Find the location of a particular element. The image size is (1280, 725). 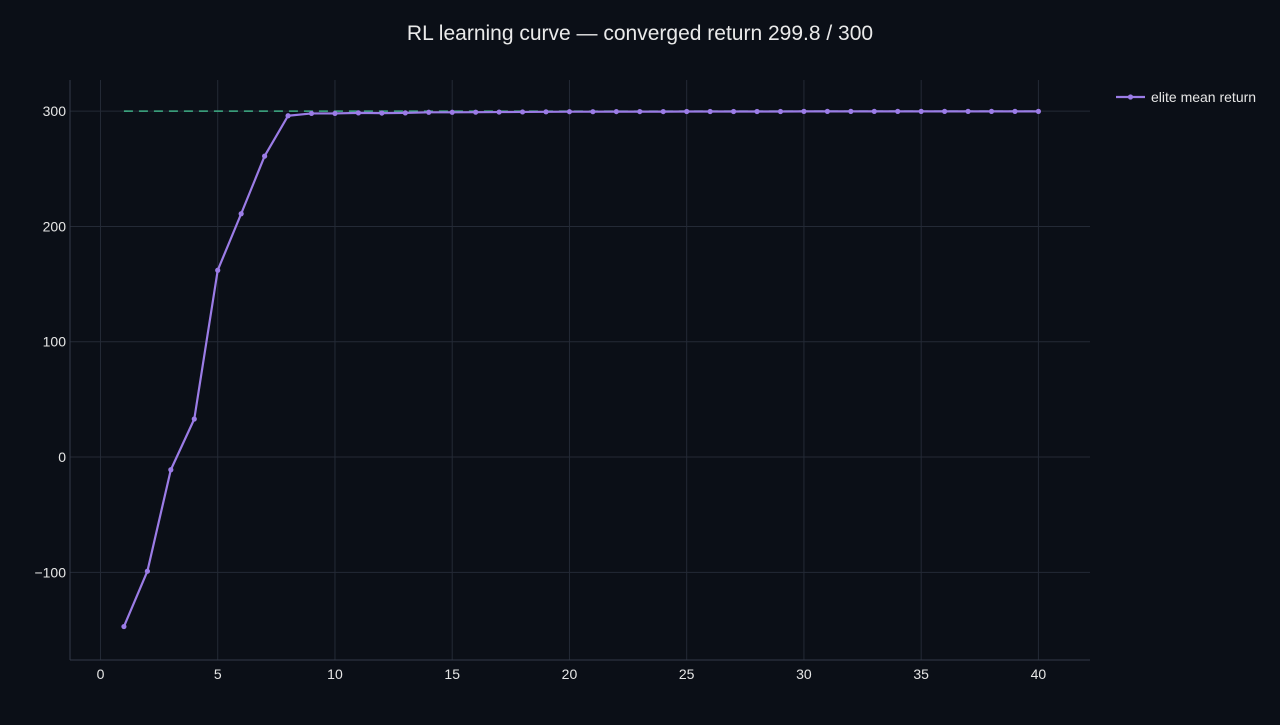

x-tick-label: 15 is located at coordinates (452, 674).